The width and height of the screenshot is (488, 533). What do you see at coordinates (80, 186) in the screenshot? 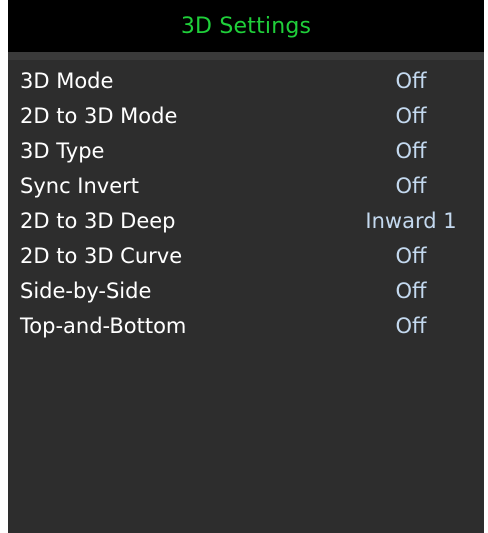
I see `menu-item-label: Sync Invert` at bounding box center [80, 186].